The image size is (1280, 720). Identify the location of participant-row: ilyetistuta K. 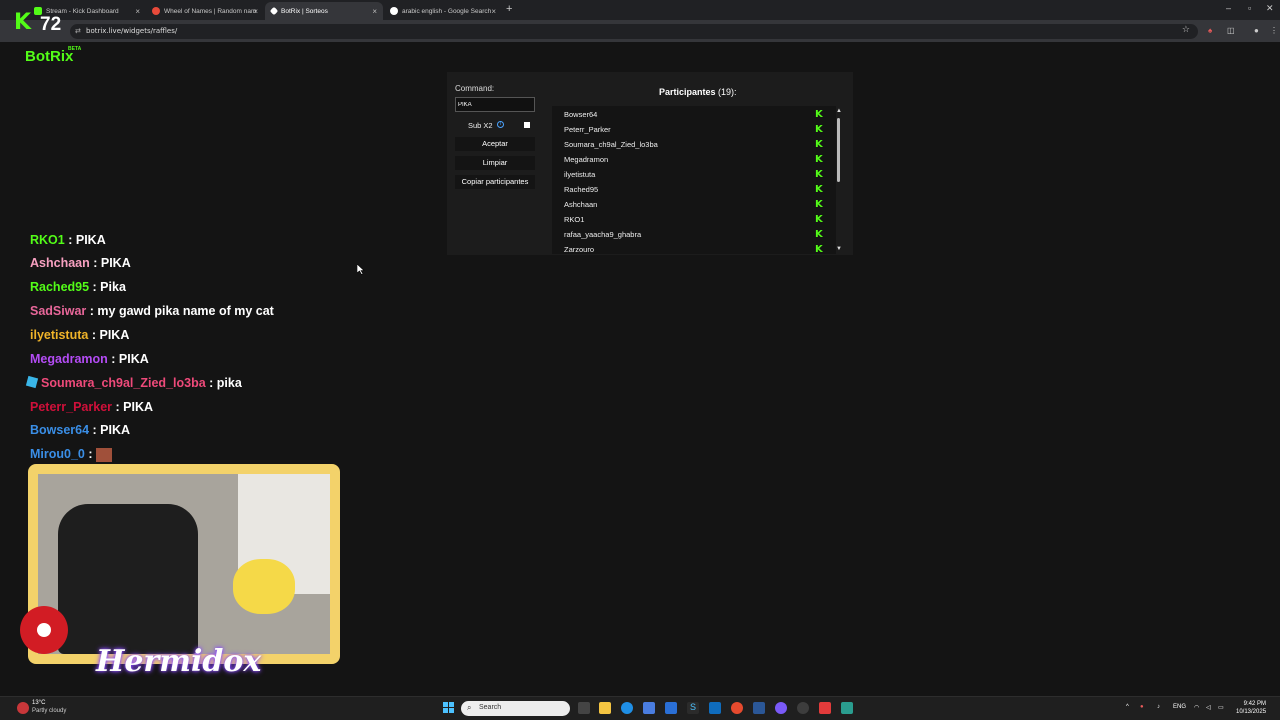
(694, 174).